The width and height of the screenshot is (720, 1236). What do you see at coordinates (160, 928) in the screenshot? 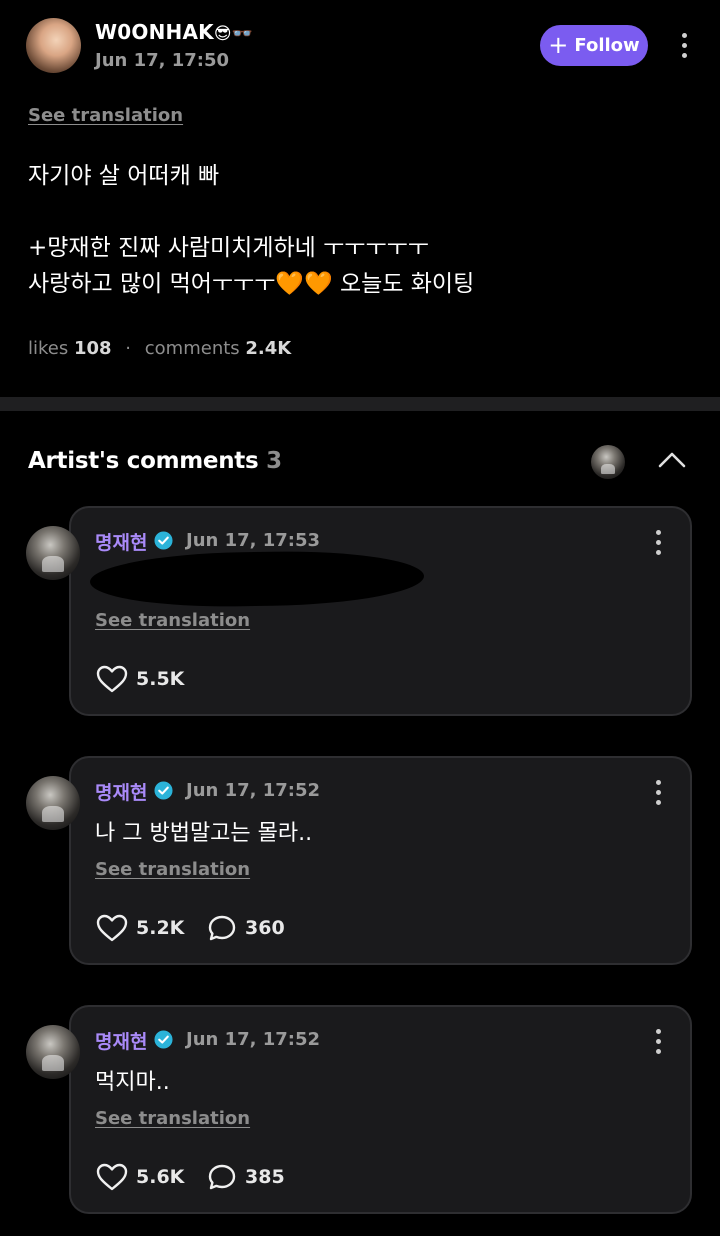
I see `like-count: 5.2K` at bounding box center [160, 928].